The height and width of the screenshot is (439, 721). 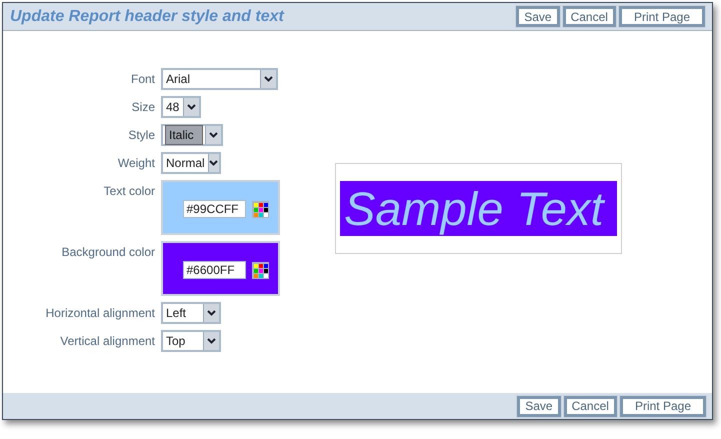 What do you see at coordinates (172, 107) in the screenshot?
I see `select-value: 48` at bounding box center [172, 107].